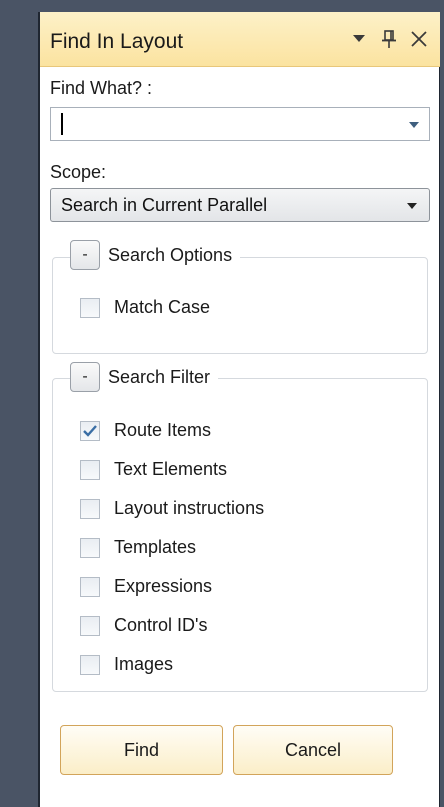  Describe the element at coordinates (101, 88) in the screenshot. I see `find-what-label: Find What? :` at that location.